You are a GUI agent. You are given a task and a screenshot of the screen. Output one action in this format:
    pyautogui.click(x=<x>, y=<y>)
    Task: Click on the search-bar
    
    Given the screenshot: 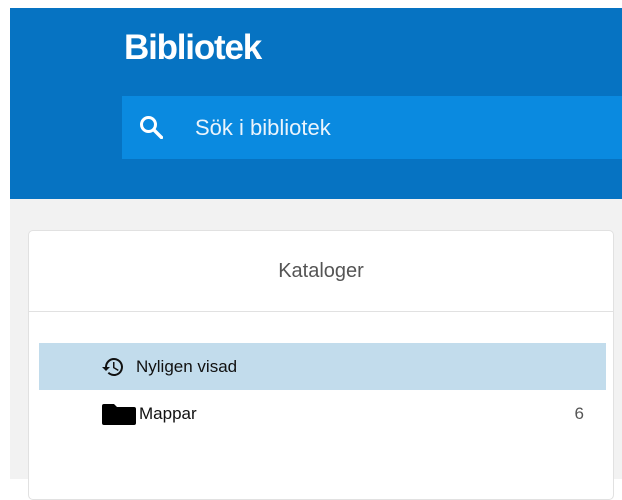 What is the action you would take?
    pyautogui.click(x=372, y=127)
    